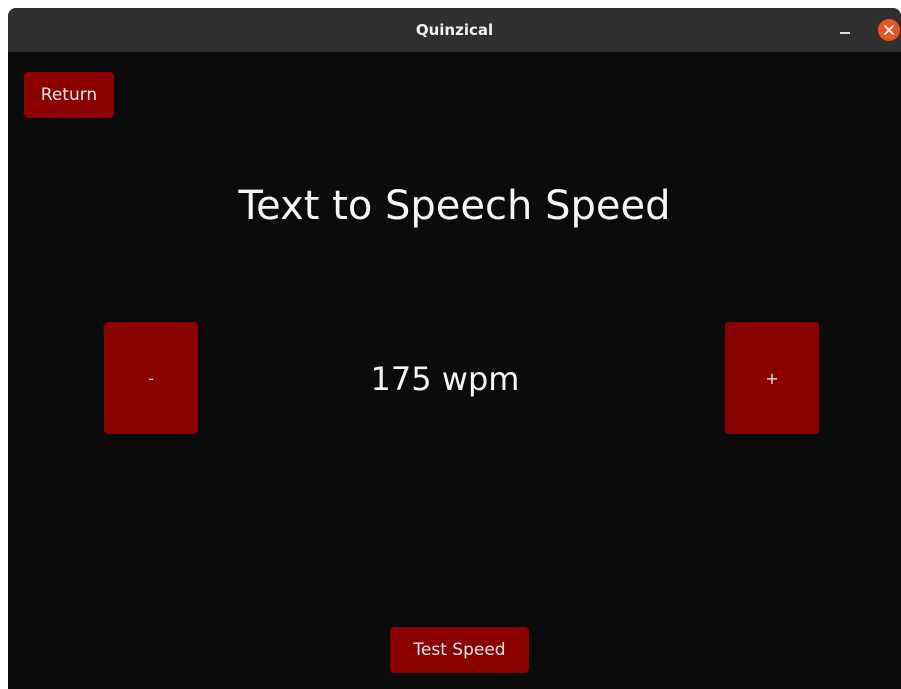 The image size is (901, 689). What do you see at coordinates (845, 30) in the screenshot?
I see `minimize-button` at bounding box center [845, 30].